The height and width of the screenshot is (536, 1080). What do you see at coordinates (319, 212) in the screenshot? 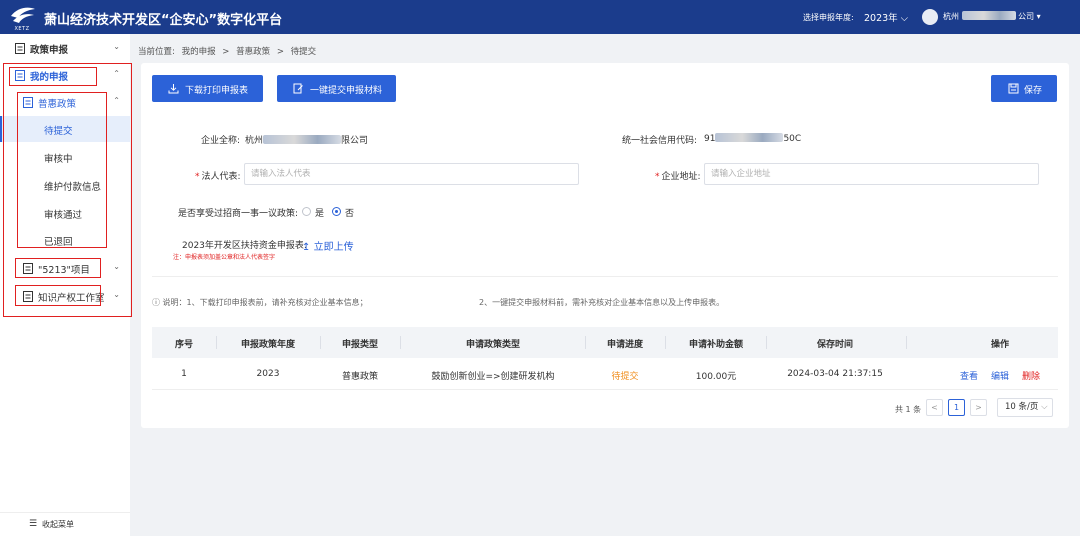
I see `radio-yes-label: 是` at bounding box center [319, 212].